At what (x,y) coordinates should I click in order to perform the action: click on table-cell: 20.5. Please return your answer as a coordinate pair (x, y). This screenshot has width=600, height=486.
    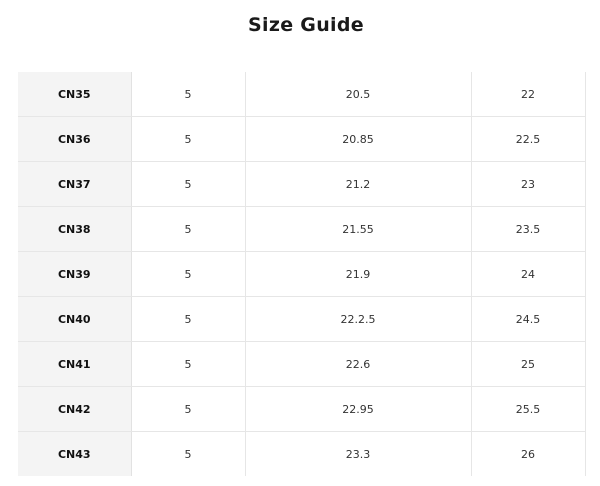
    Looking at the image, I should click on (358, 94).